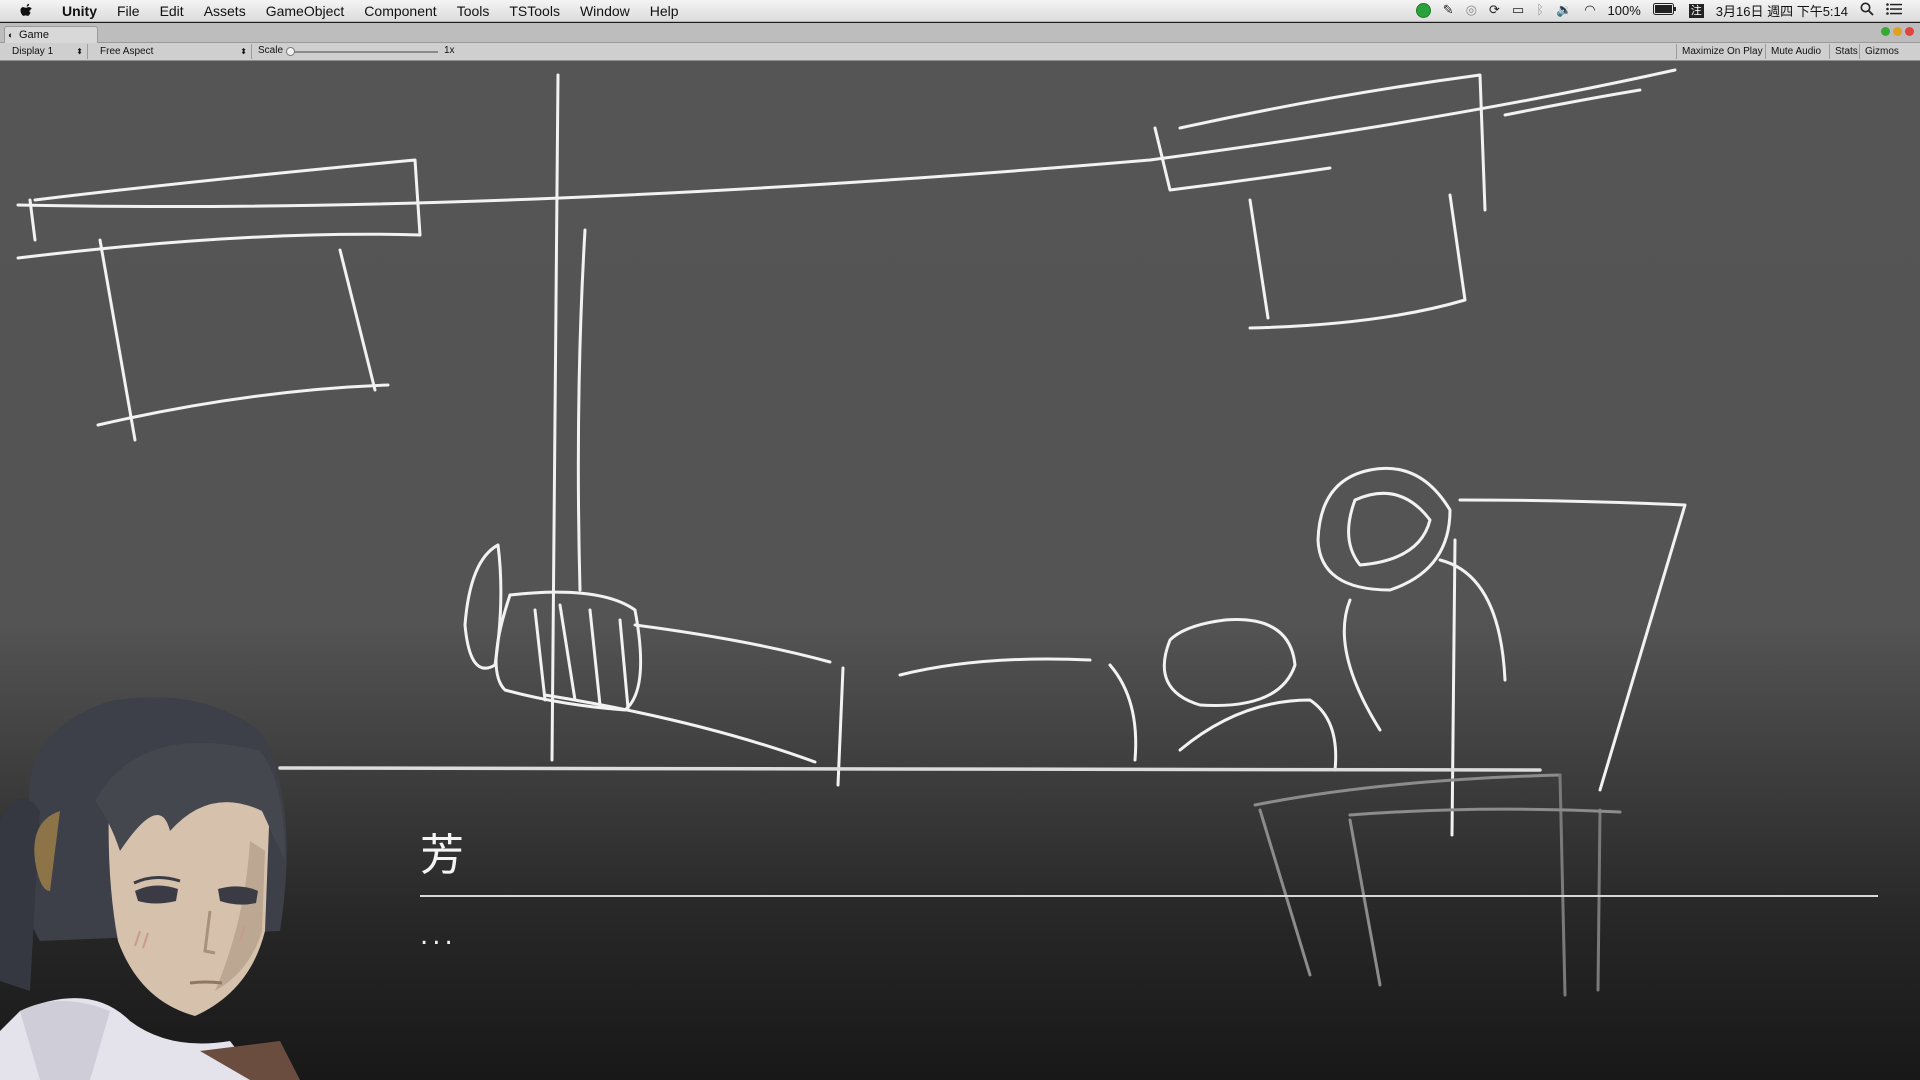  I want to click on maximize-icon, so click(1885, 31).